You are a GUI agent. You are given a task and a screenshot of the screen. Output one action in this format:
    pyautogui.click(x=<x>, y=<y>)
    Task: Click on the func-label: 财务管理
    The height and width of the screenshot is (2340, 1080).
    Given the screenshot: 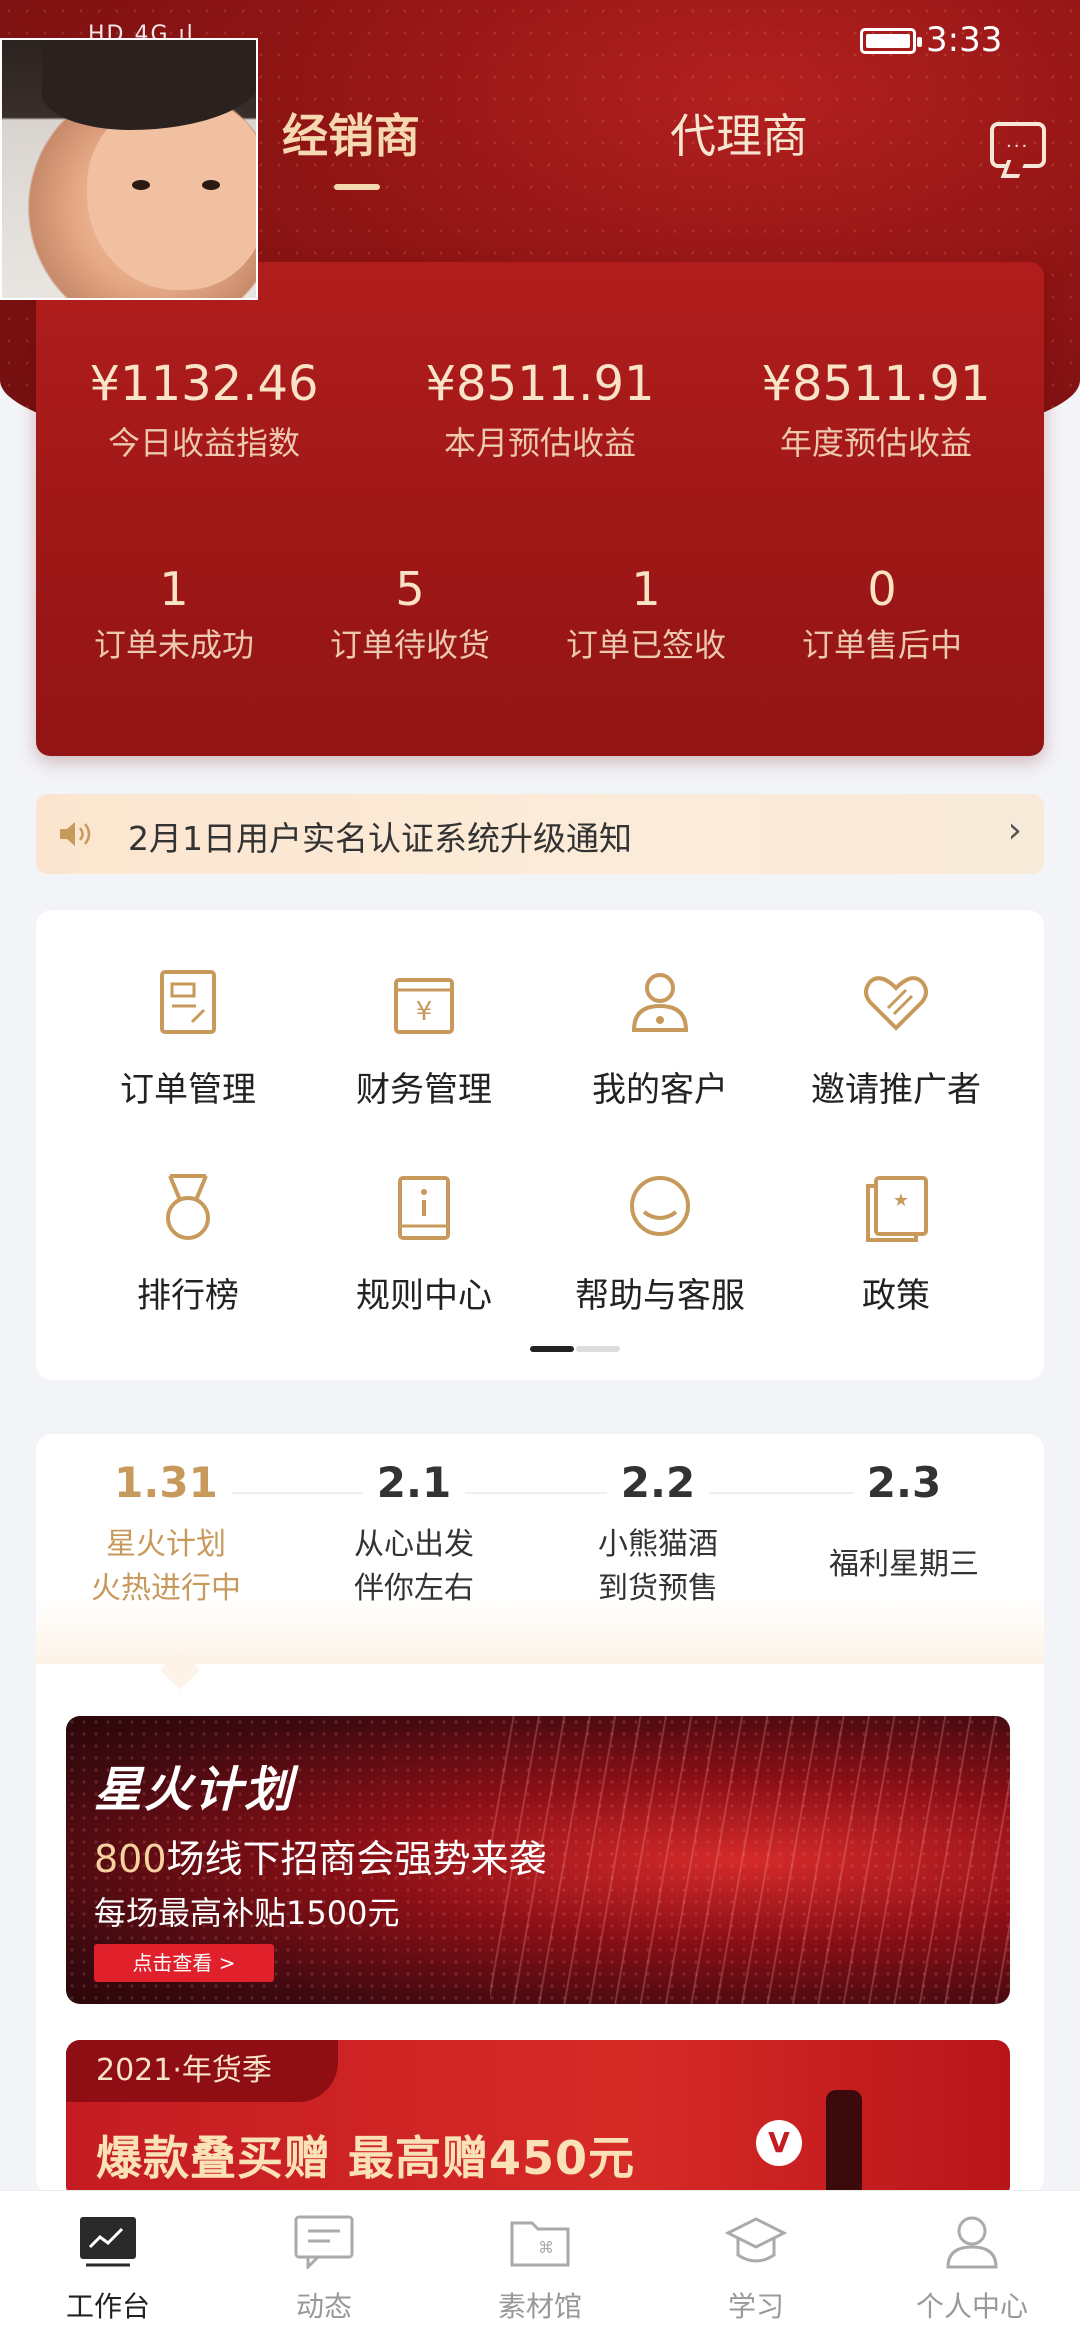 What is the action you would take?
    pyautogui.click(x=424, y=1090)
    